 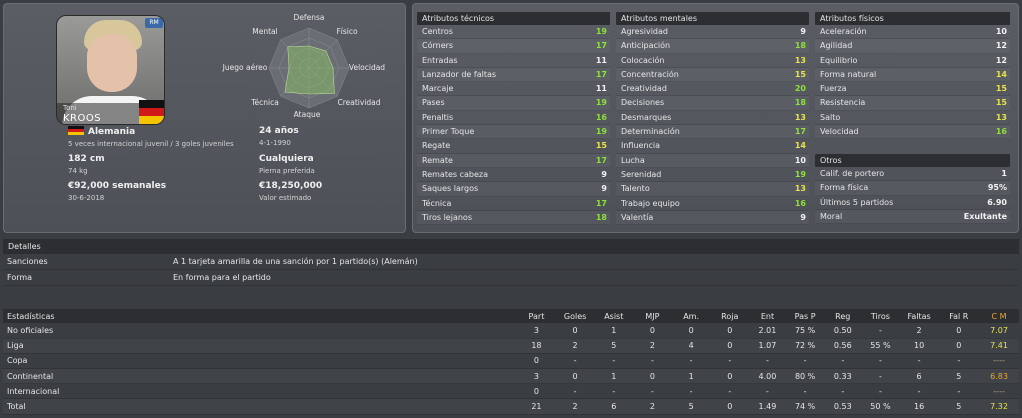 I want to click on stats-column-header: Tiros, so click(x=880, y=316).